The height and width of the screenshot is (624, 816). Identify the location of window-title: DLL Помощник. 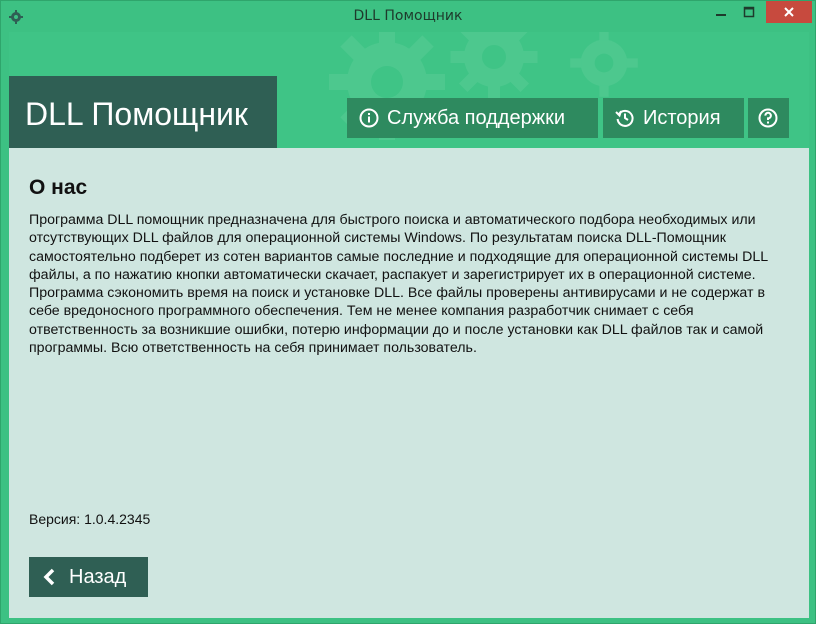
(408, 16).